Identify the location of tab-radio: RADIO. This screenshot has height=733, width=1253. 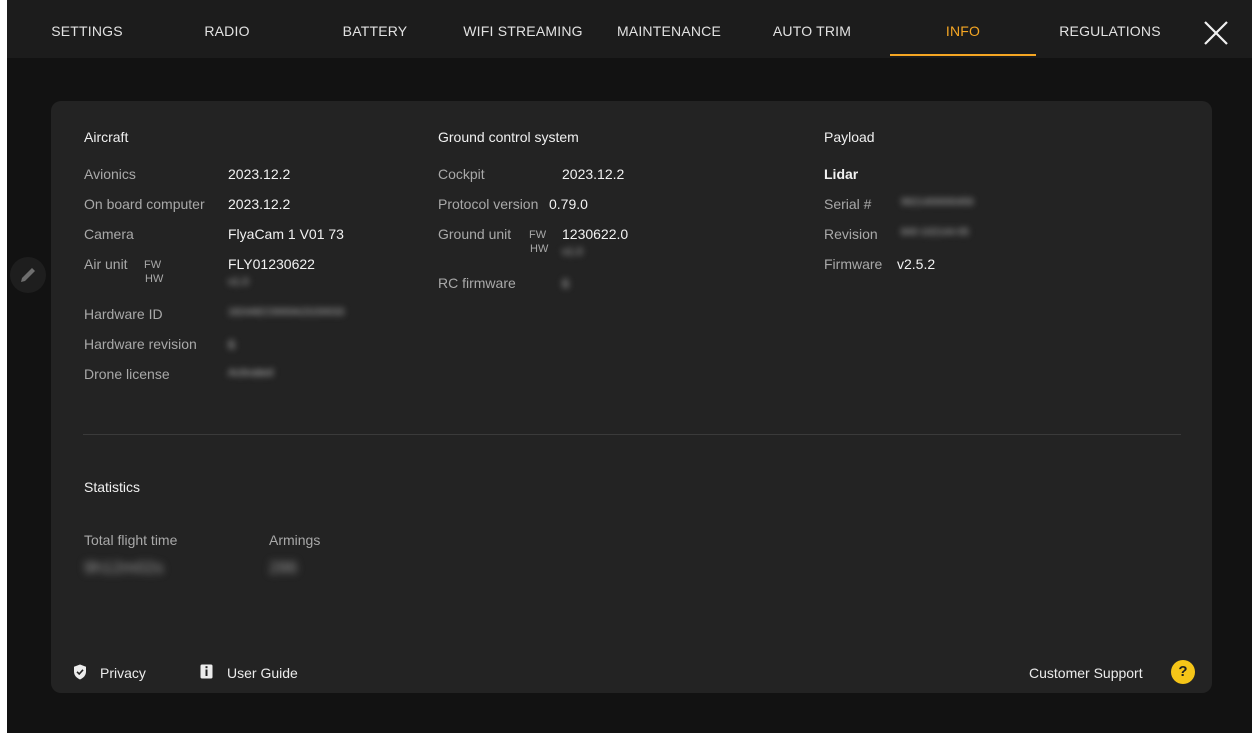
(227, 29).